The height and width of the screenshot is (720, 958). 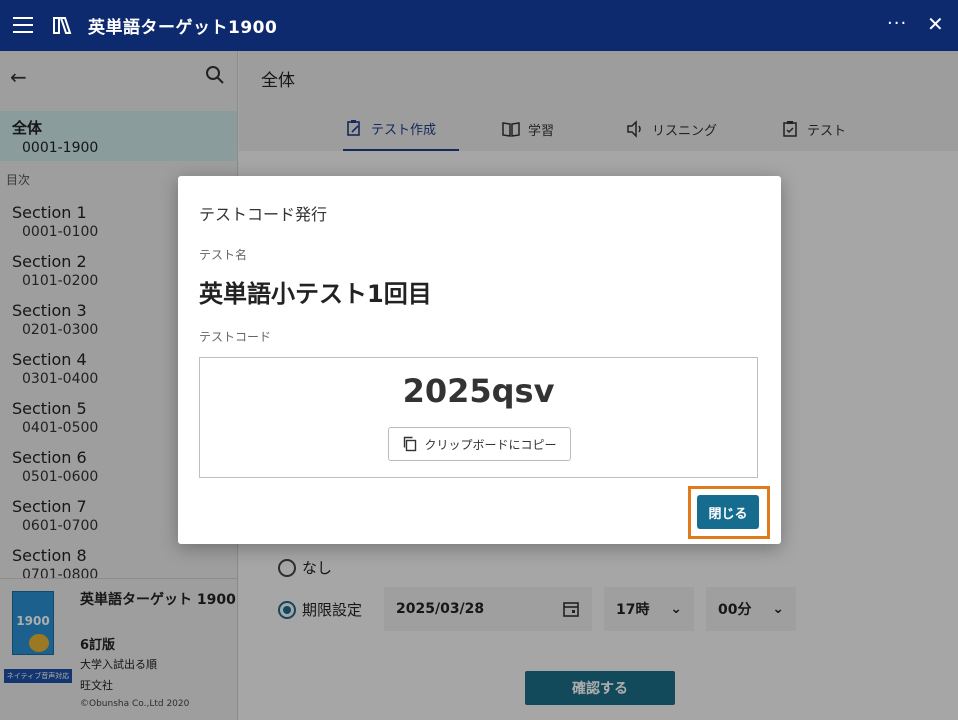 I want to click on test-code-label: テストコード, so click(x=235, y=337).